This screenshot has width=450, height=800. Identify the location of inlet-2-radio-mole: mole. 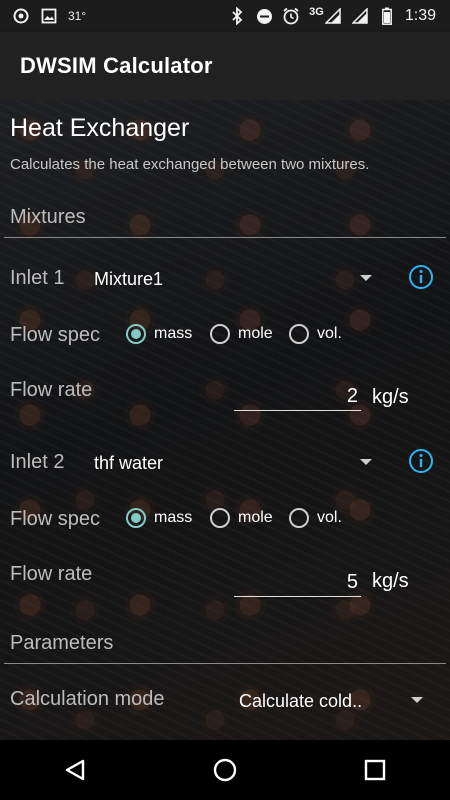
(241, 518).